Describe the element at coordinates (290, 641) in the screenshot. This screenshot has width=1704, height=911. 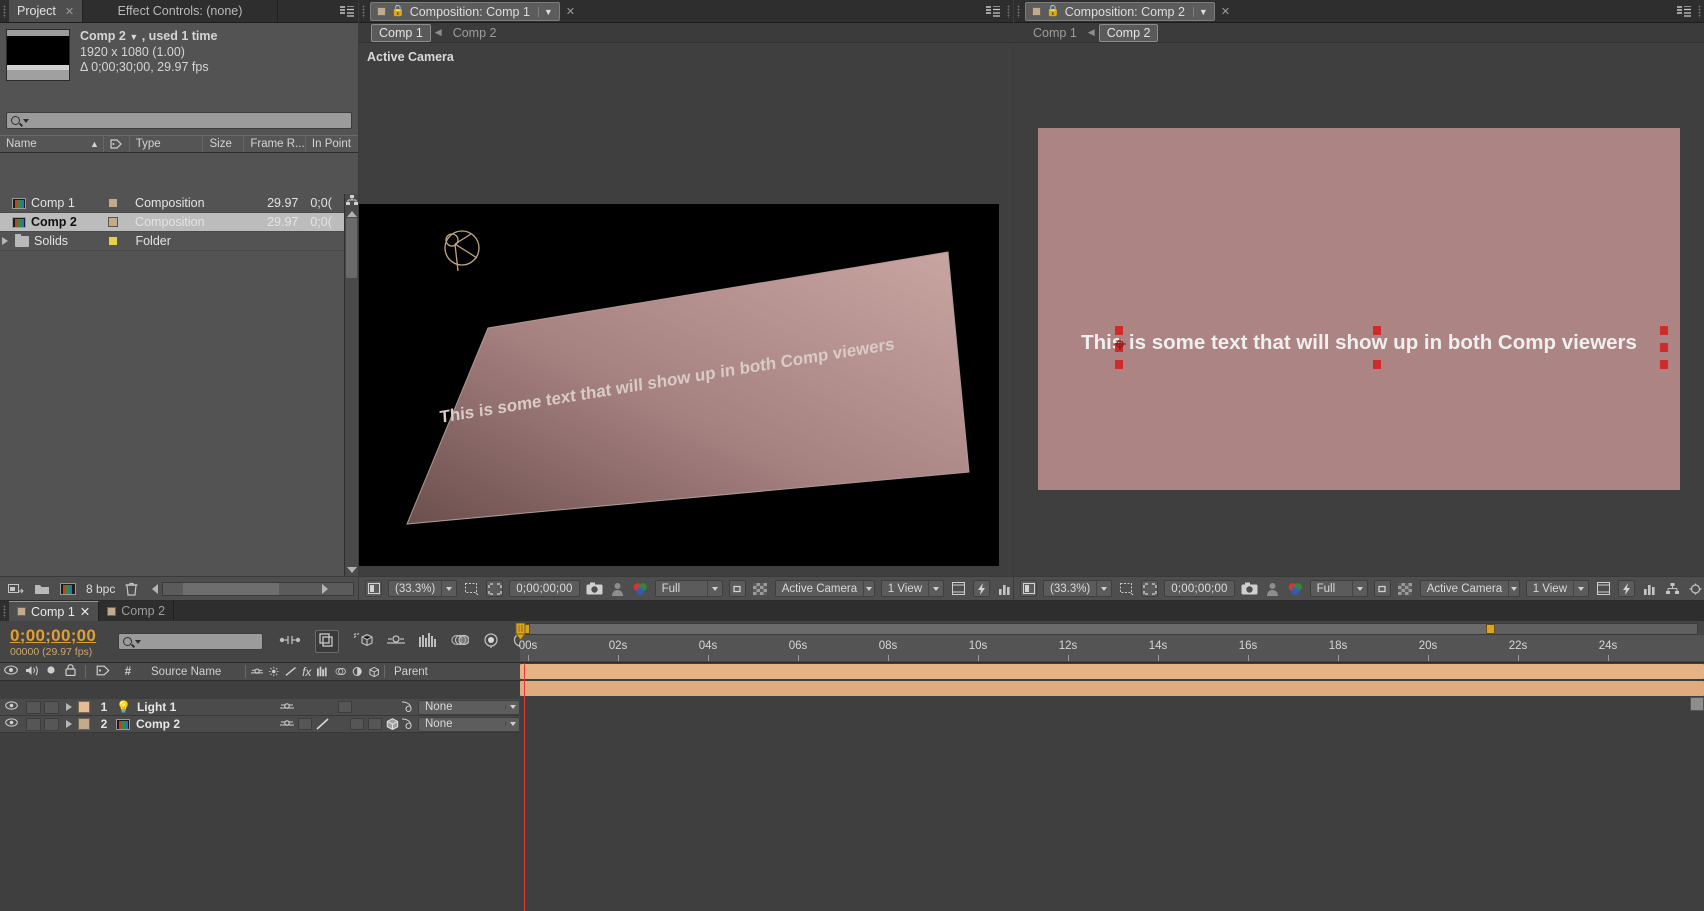
I see `composition-mini-flowchart-icon` at that location.